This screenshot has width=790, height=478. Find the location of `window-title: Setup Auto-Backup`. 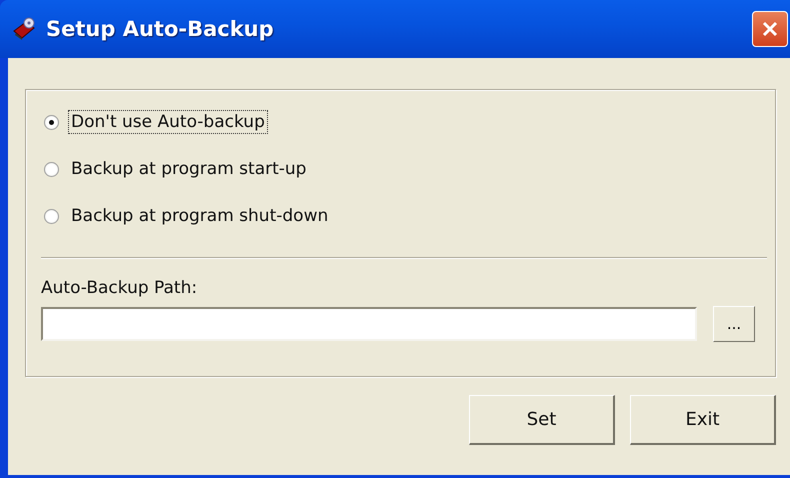

window-title: Setup Auto-Backup is located at coordinates (160, 29).